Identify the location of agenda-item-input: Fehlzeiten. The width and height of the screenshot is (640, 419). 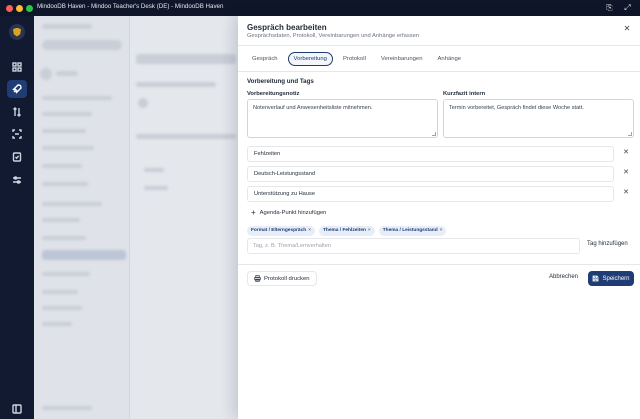
(430, 154).